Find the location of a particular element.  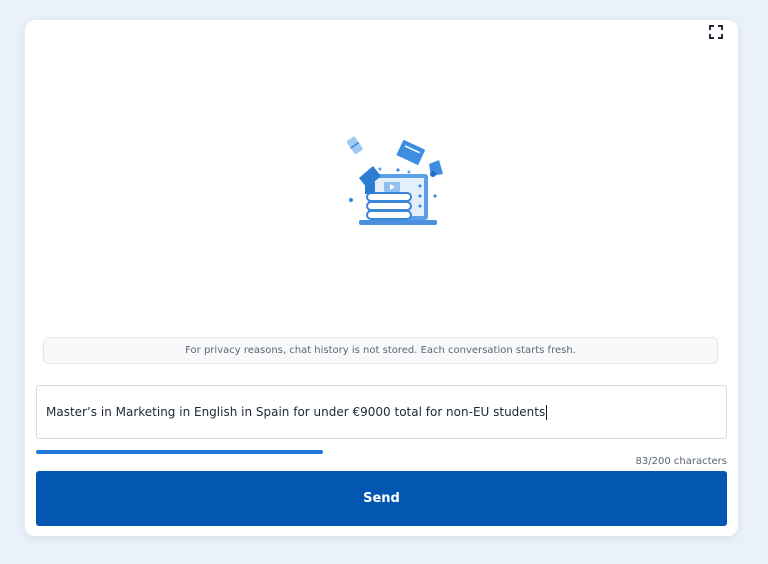

education-illustration is located at coordinates (383, 184).